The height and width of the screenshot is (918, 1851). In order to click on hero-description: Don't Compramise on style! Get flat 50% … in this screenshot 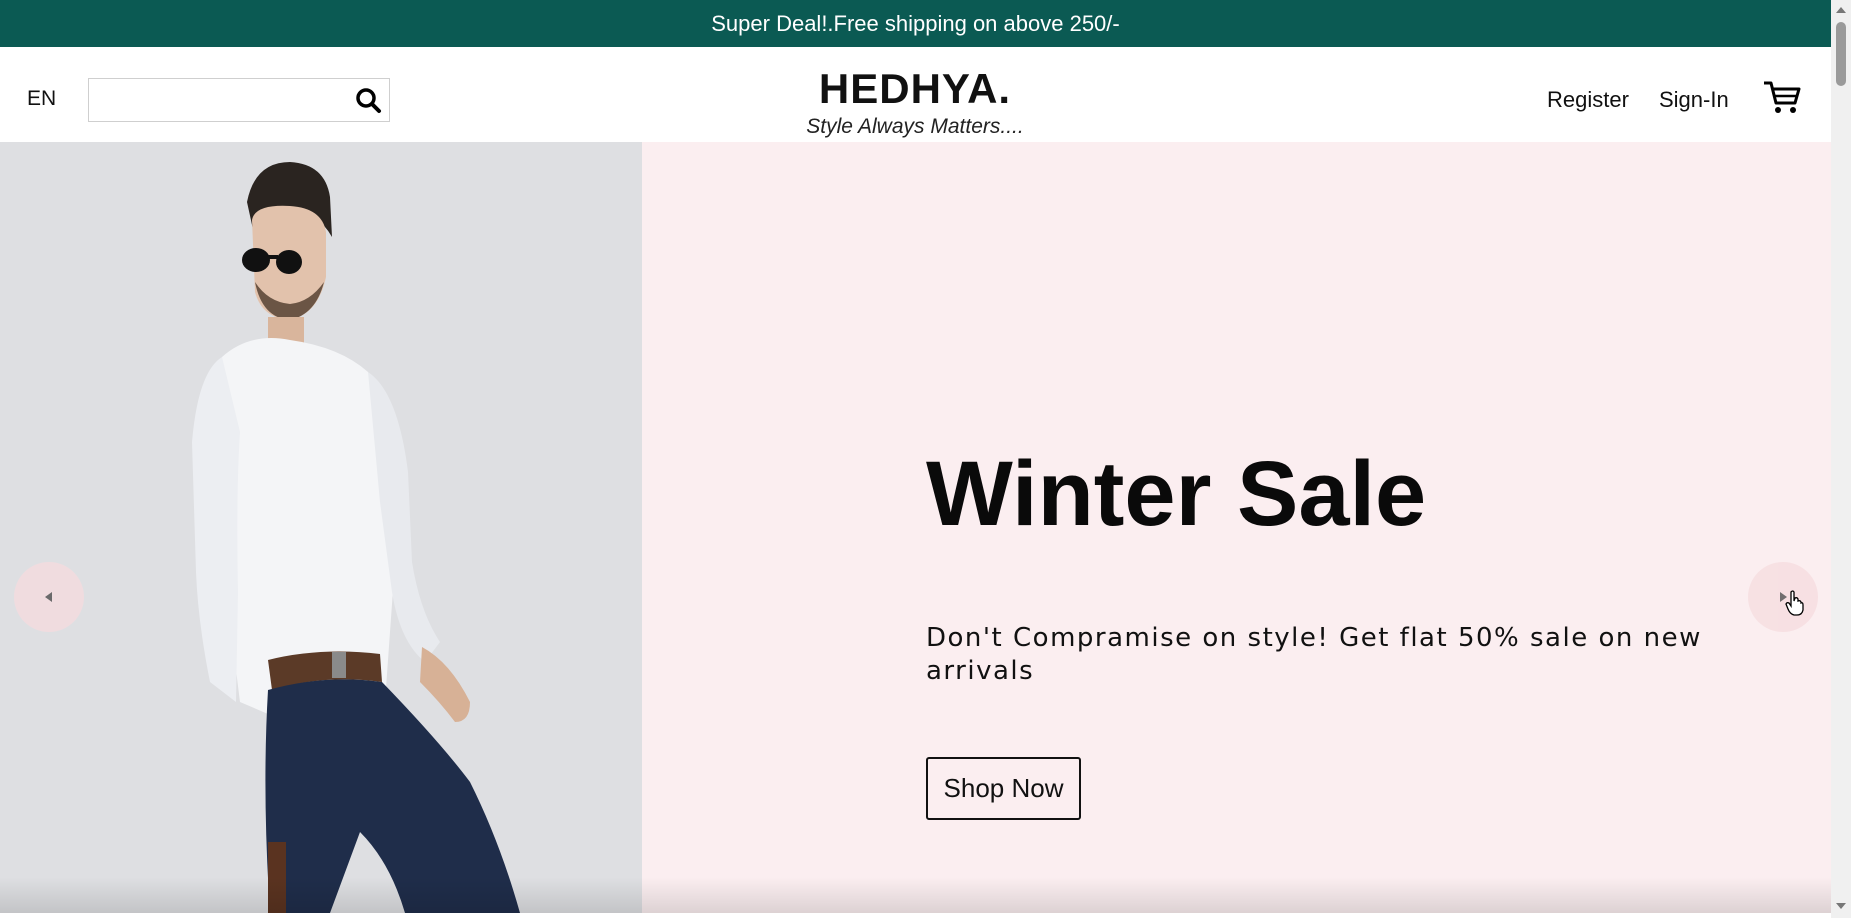, I will do `click(1314, 654)`.